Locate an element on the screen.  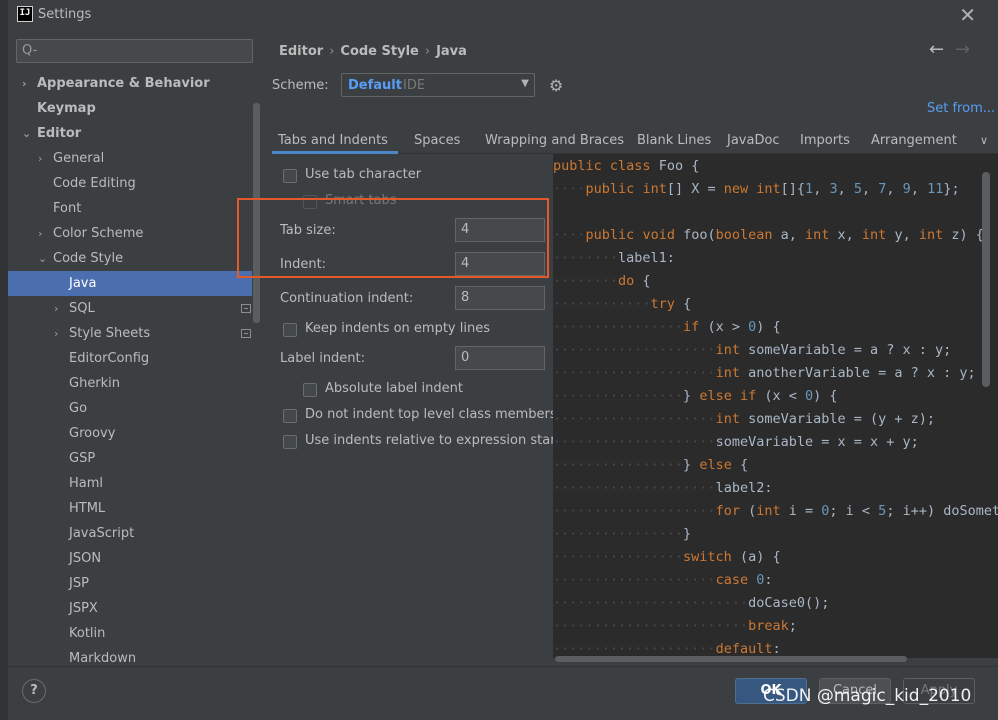
collapse-marker-icon is located at coordinates (246, 333).